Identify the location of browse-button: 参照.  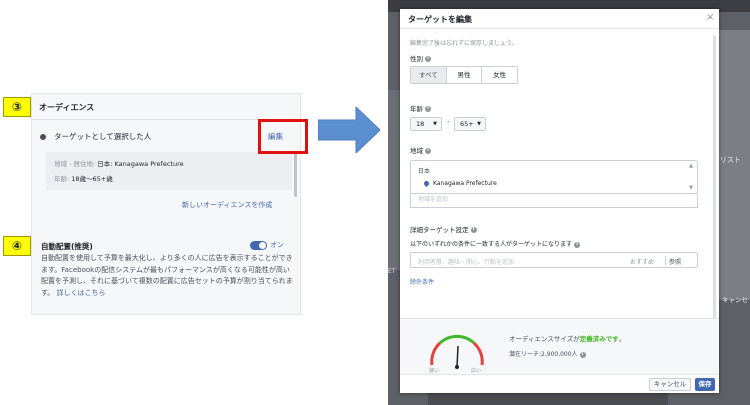
(675, 261).